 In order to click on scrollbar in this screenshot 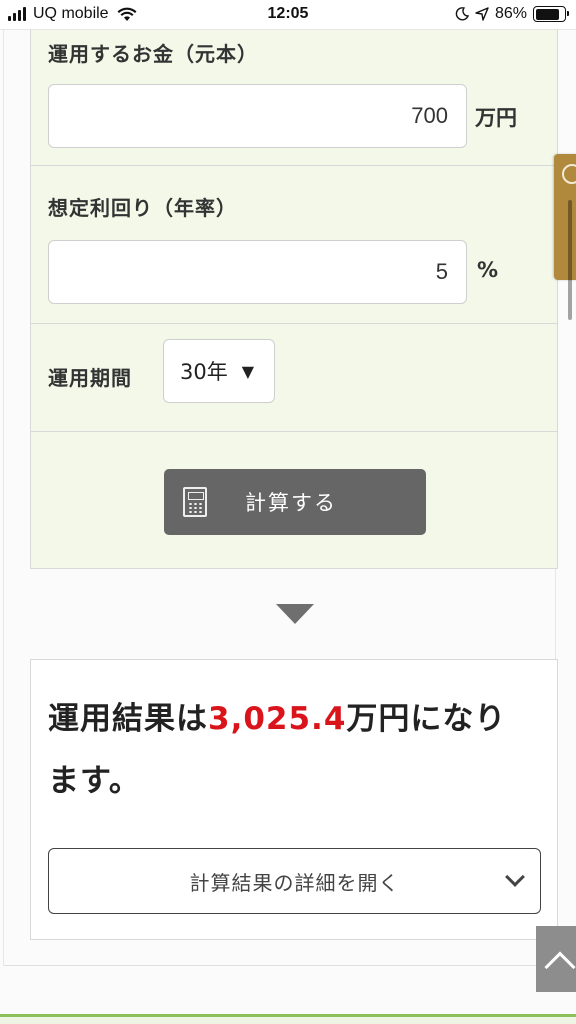, I will do `click(570, 260)`.